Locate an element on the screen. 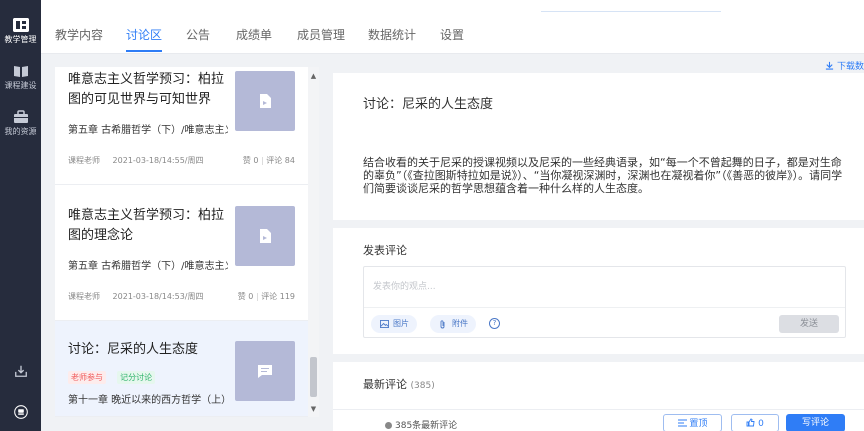 The image size is (864, 431). download-link: 下载数 is located at coordinates (844, 65).